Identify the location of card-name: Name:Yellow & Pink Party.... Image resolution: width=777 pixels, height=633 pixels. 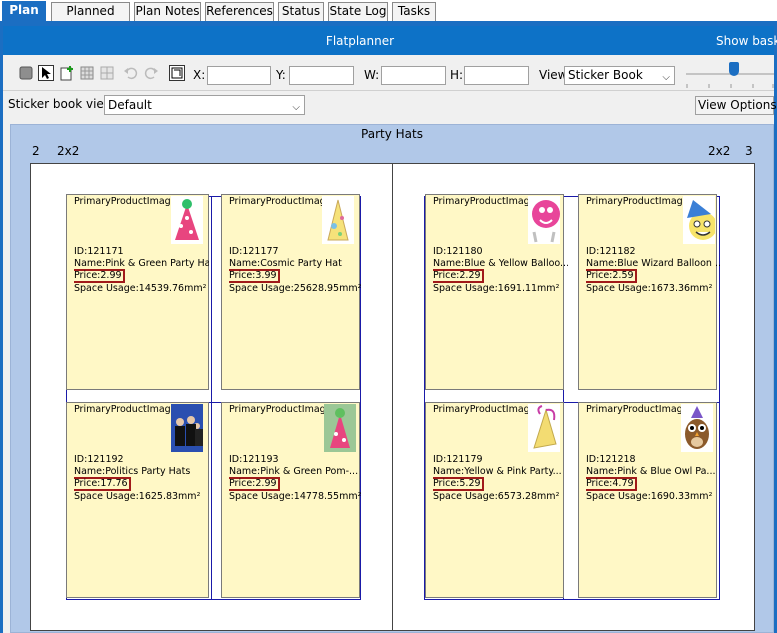
(497, 471).